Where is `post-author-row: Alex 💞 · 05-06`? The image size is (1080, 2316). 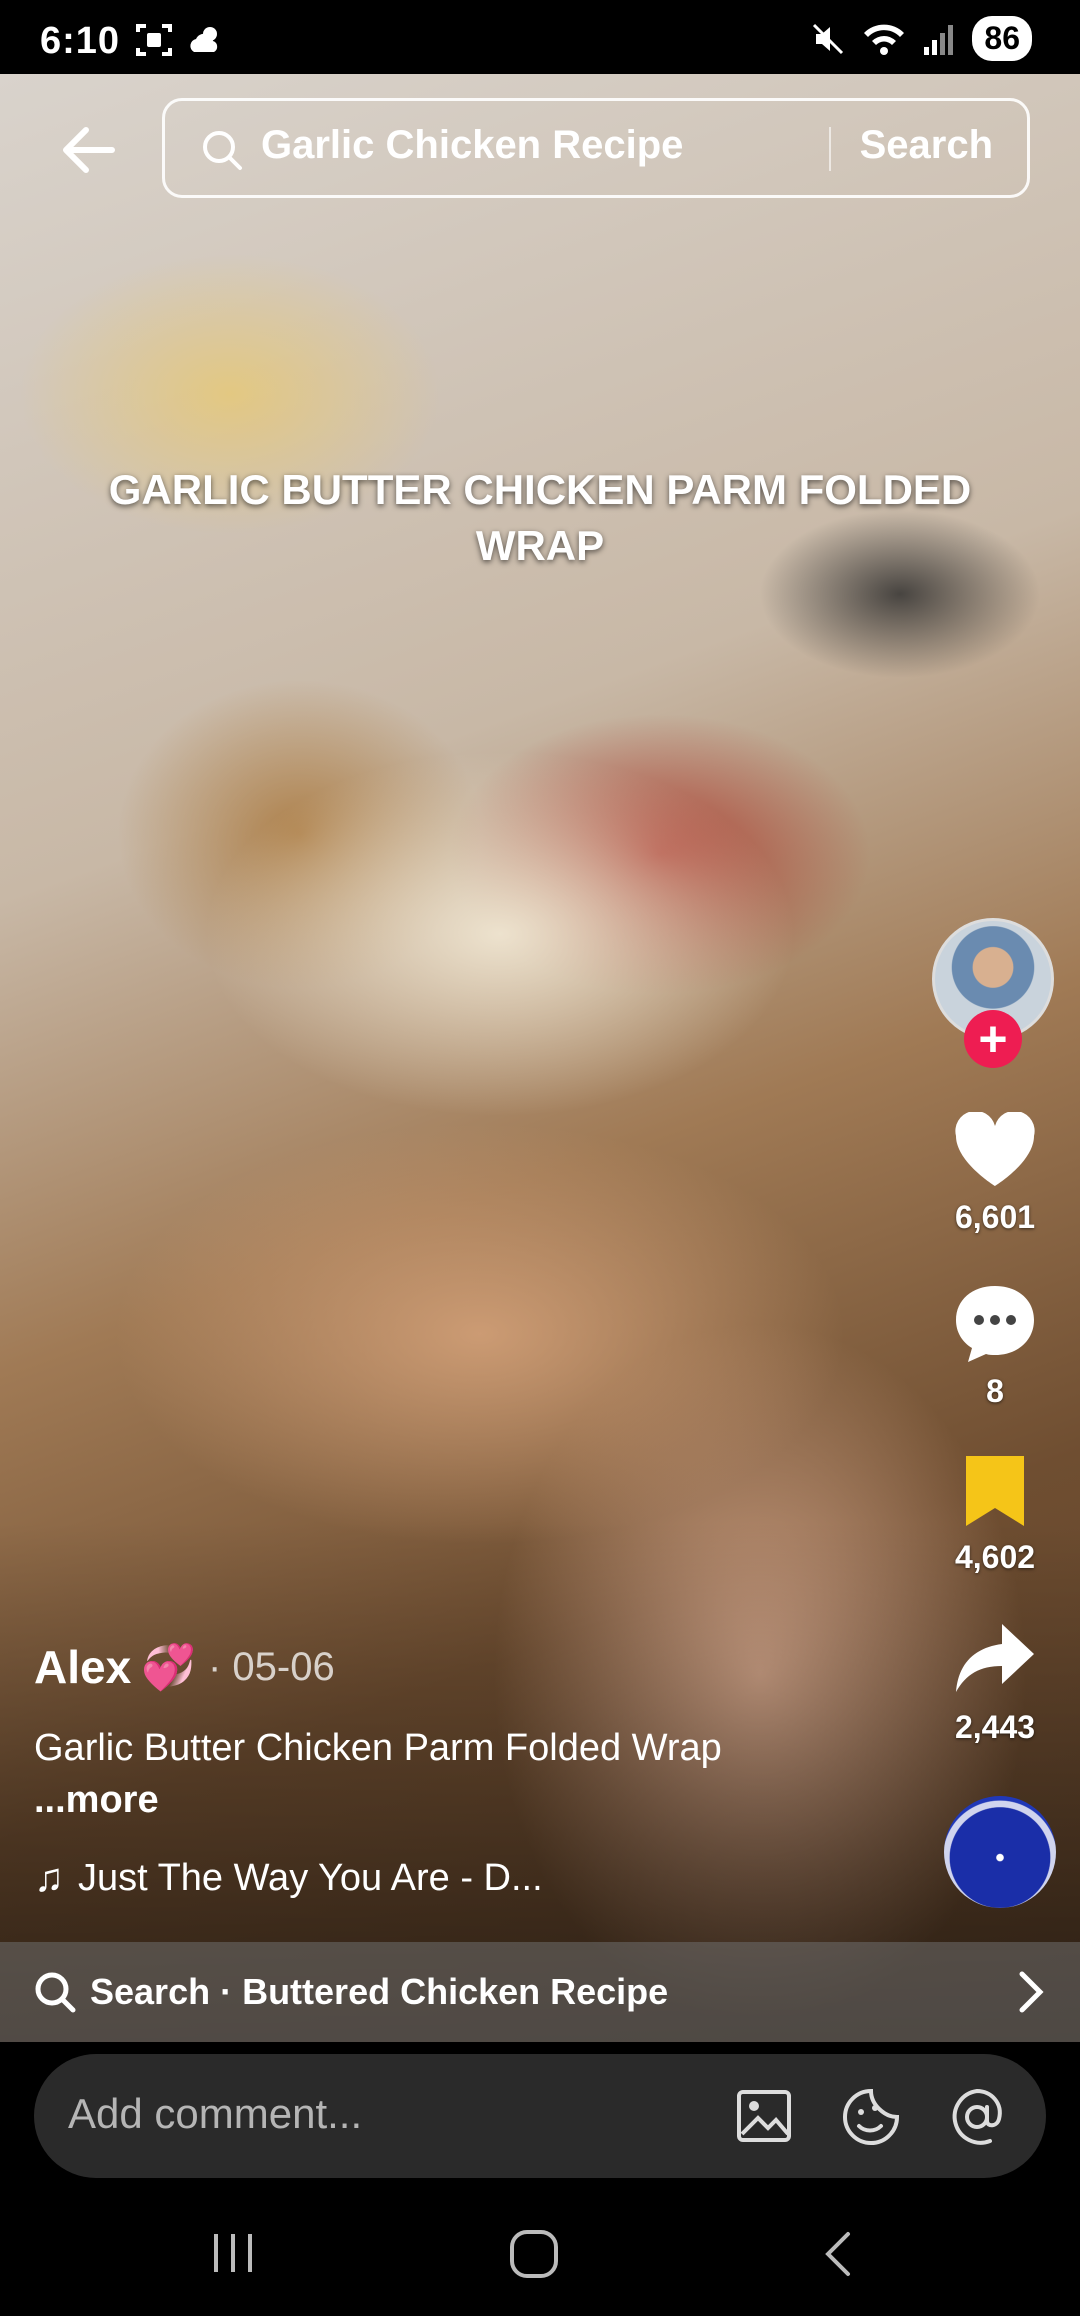
post-author-row: Alex 💞 · 05-06 is located at coordinates (184, 1667).